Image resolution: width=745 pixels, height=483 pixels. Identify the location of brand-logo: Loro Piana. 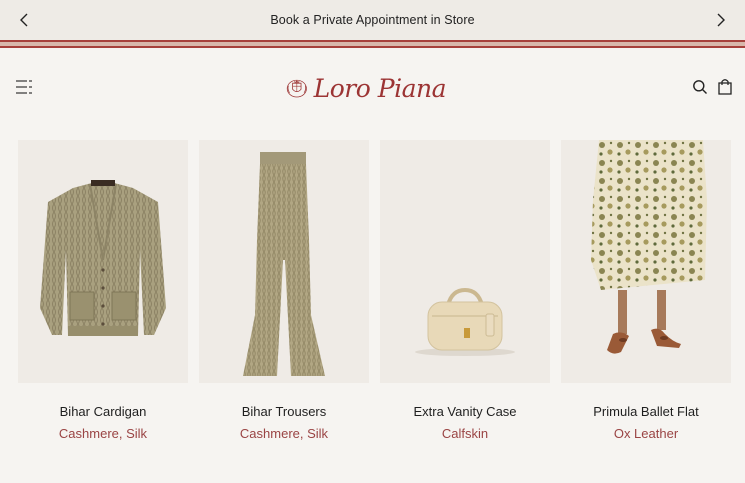
(366, 88).